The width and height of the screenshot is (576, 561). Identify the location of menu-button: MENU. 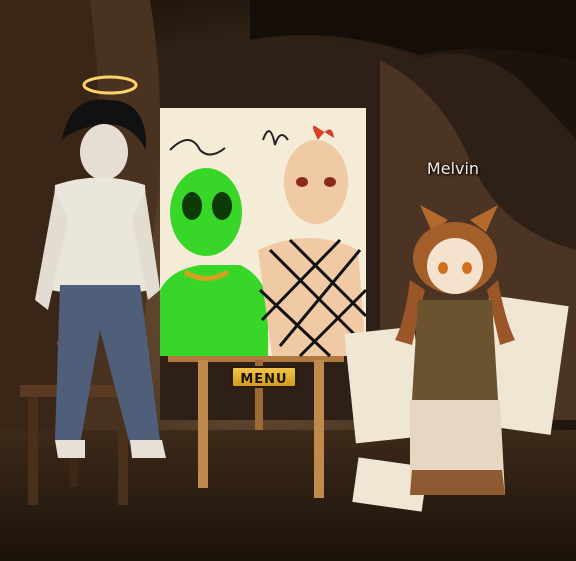
(264, 377).